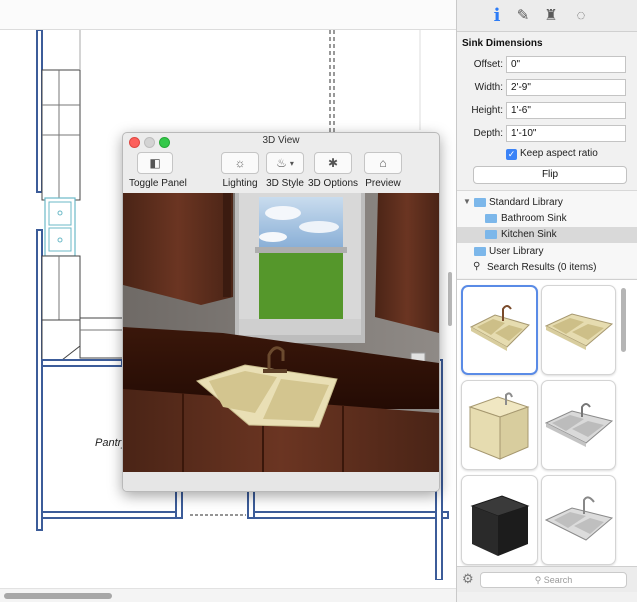 The image size is (637, 602). What do you see at coordinates (178, 249) in the screenshot?
I see `upper-cabinet-left` at bounding box center [178, 249].